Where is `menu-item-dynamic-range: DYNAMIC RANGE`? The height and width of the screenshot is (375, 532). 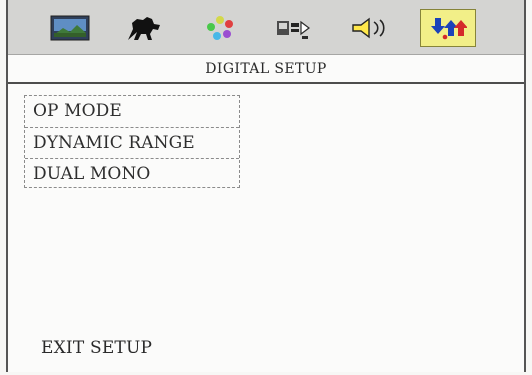 menu-item-dynamic-range: DYNAMIC RANGE is located at coordinates (132, 142).